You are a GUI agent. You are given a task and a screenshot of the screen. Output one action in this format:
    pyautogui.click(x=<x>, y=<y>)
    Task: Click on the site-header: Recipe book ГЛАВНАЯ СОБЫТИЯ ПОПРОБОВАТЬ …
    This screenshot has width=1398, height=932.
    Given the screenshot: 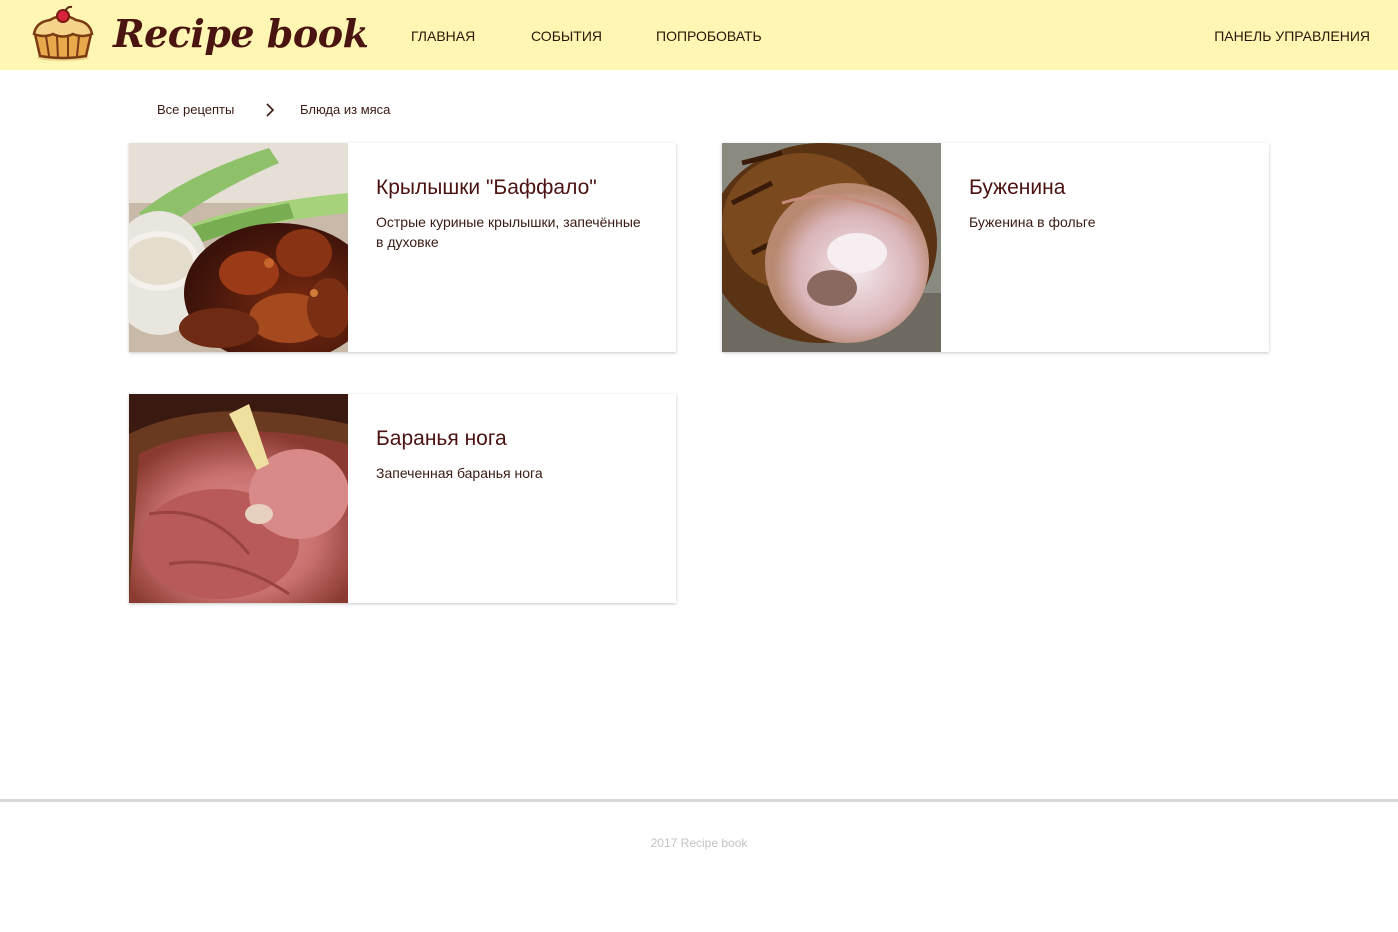 What is the action you would take?
    pyautogui.click(x=699, y=35)
    